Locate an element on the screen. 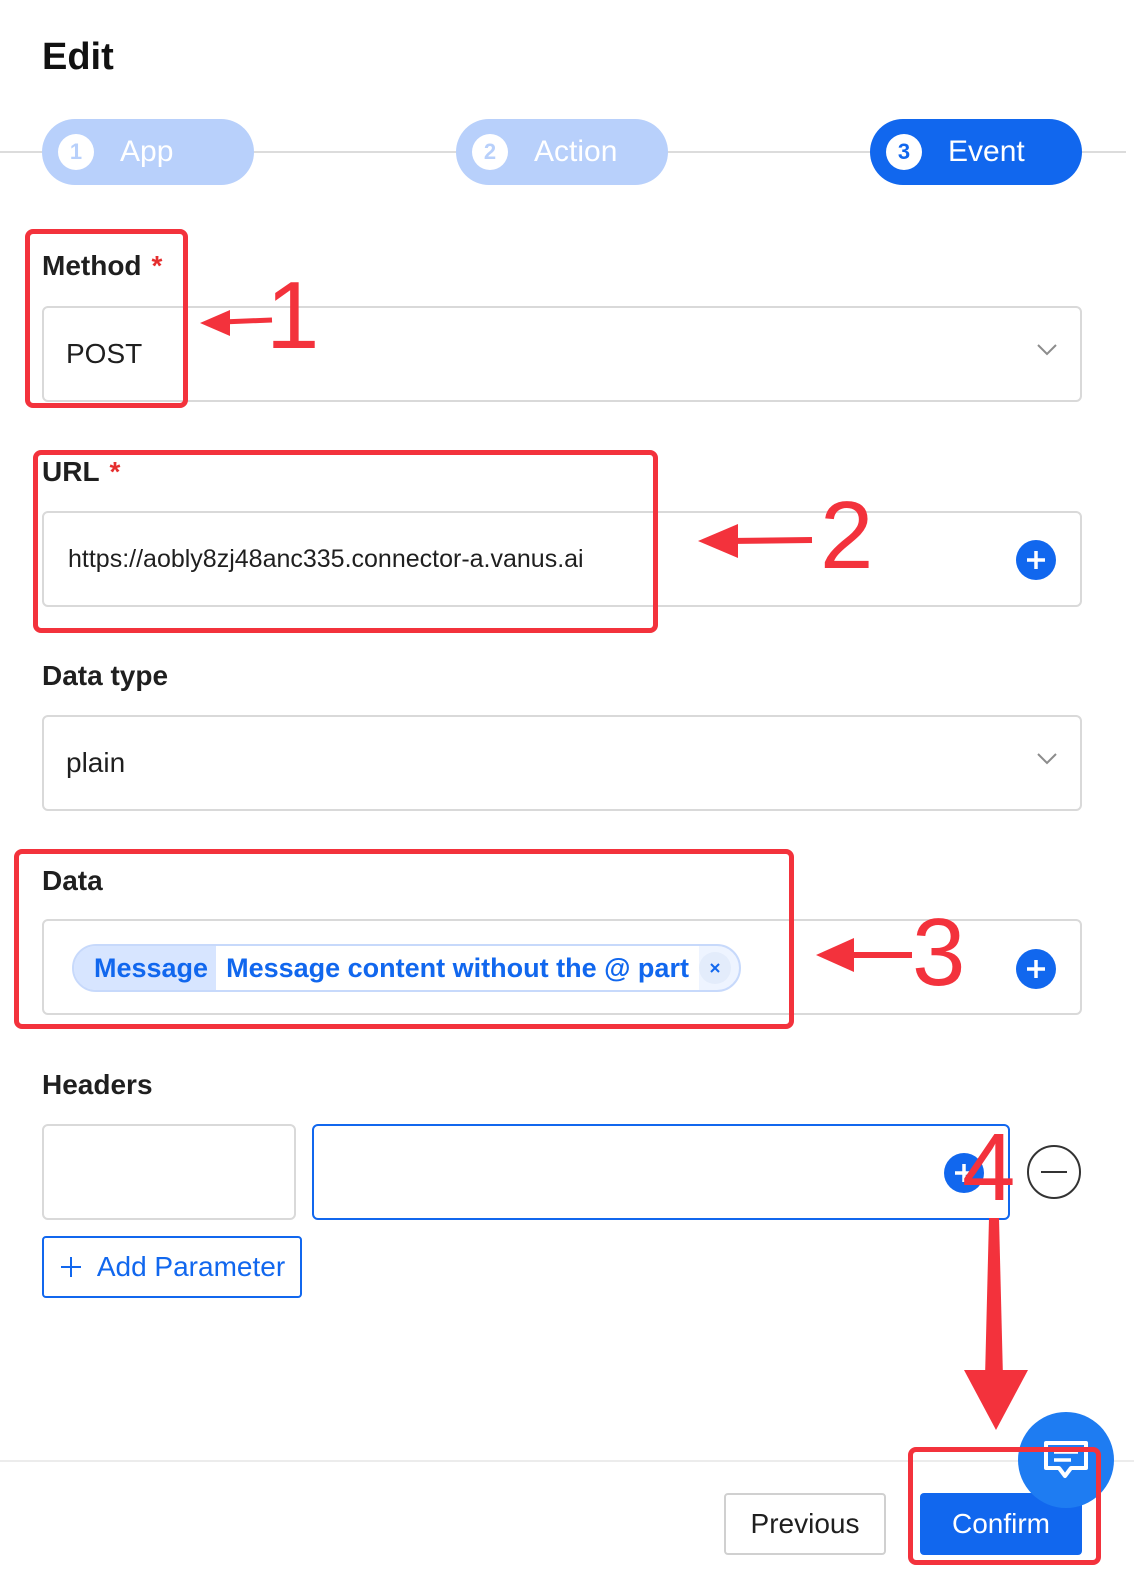 Image resolution: width=1134 pixels, height=1580 pixels. annotation-number-2: 2 is located at coordinates (847, 535).